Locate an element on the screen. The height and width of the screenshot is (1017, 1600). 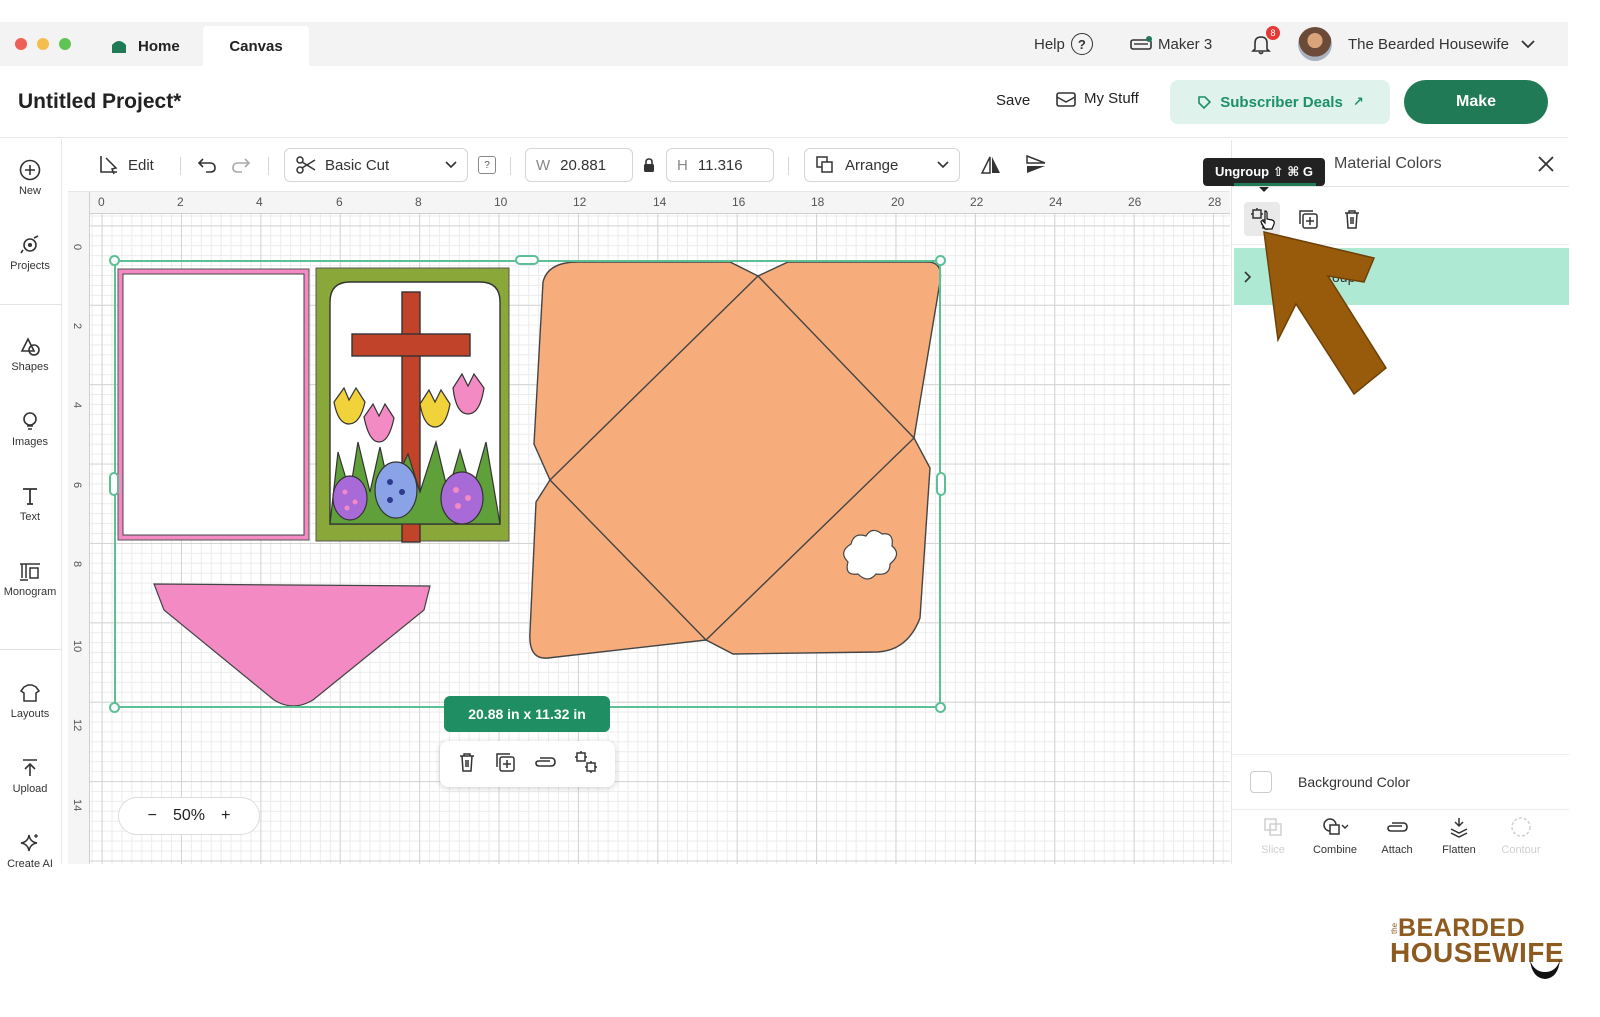
operation-value: Basic Cut is located at coordinates (357, 165).